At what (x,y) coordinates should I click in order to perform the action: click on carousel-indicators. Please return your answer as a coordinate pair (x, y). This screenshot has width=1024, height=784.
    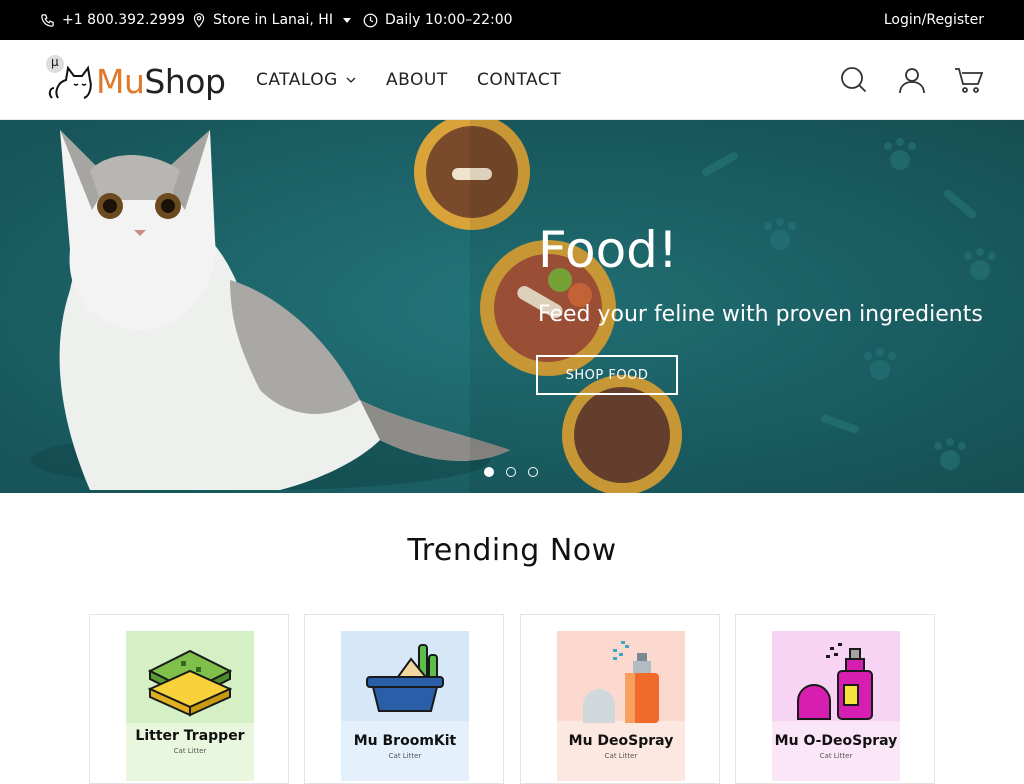
    Looking at the image, I should click on (511, 472).